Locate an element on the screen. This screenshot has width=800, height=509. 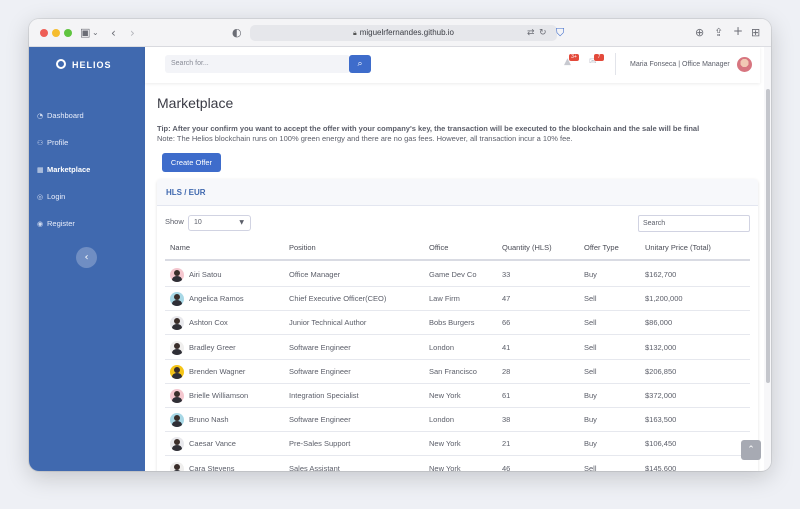
cell-name: Caesar Vance is located at coordinates (212, 444).